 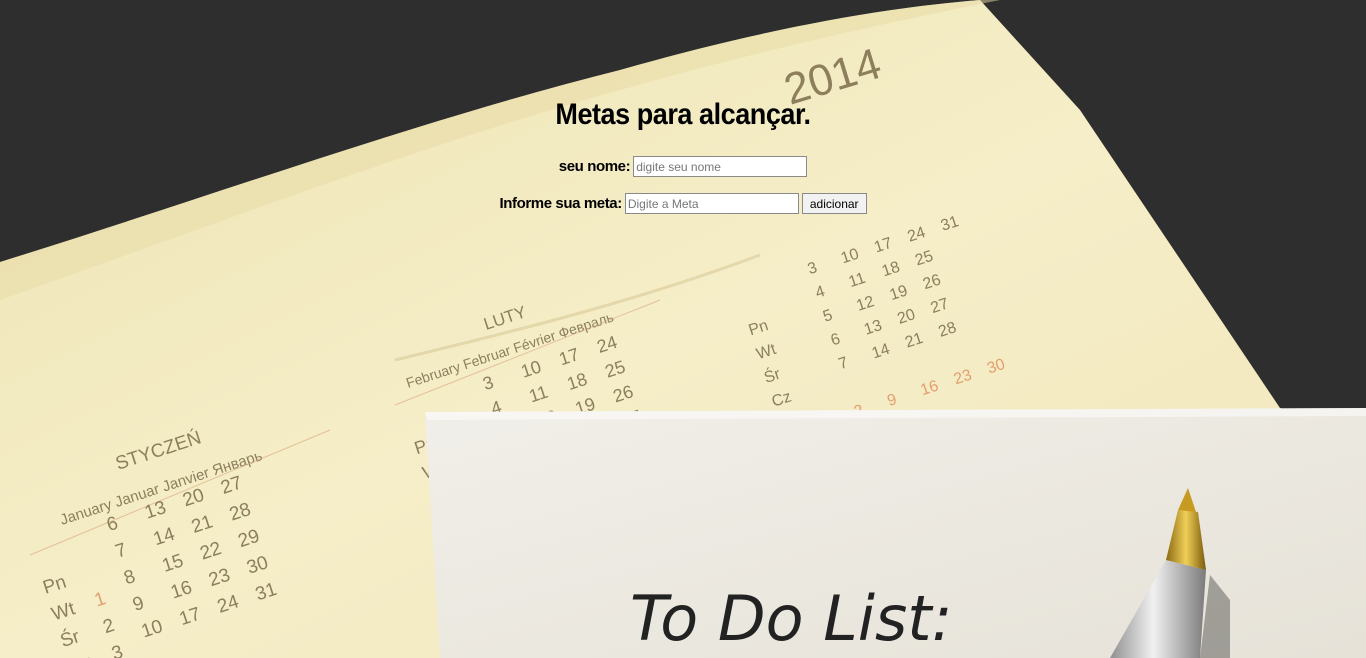 What do you see at coordinates (834, 203) in the screenshot?
I see `add-goal-button: adicionar` at bounding box center [834, 203].